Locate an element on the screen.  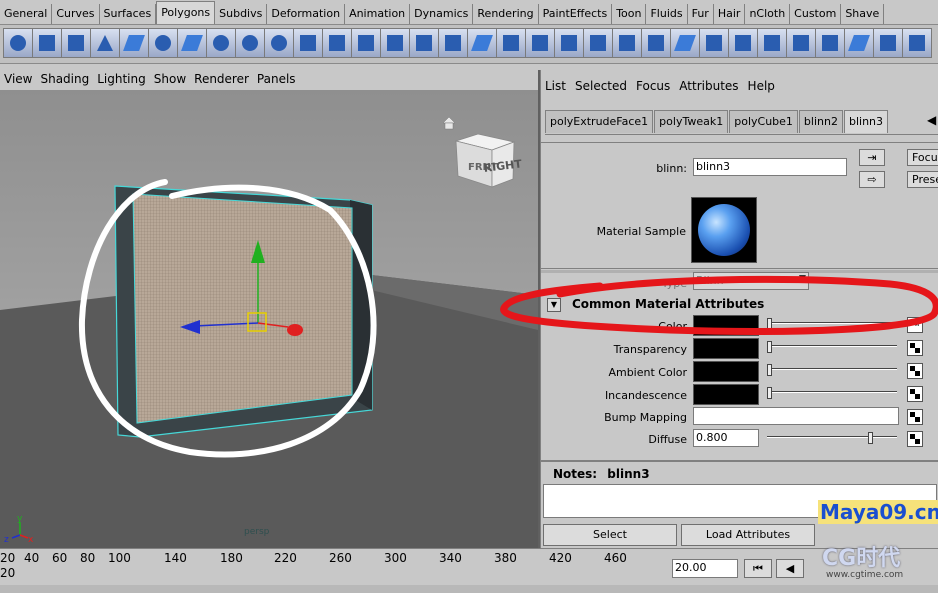
poly-cube-object is located at coordinates (243, 311).